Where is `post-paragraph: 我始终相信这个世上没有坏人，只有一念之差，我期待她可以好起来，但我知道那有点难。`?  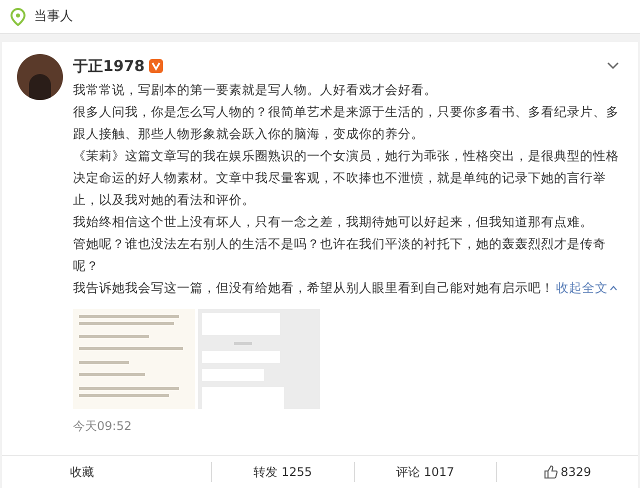
post-paragraph: 我始终相信这个世上没有坏人，只有一念之差，我期待她可以好起来，但我知道那有点难。 is located at coordinates (333, 222).